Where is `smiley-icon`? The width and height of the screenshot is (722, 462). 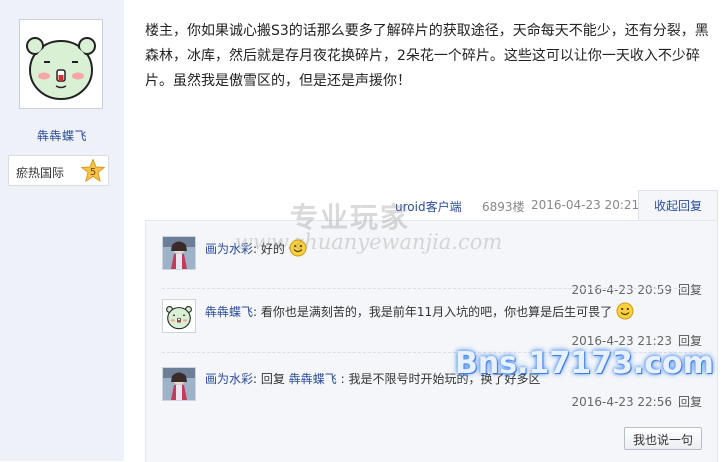
smiley-icon is located at coordinates (625, 311).